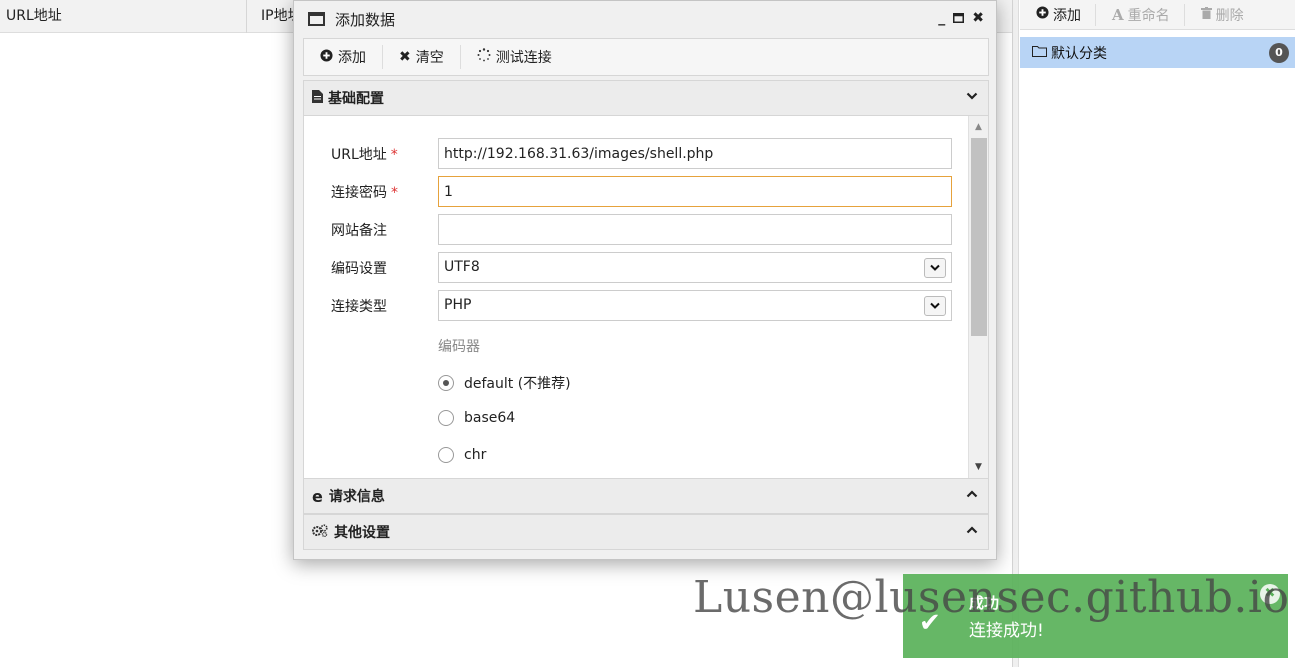 This screenshot has width=1295, height=667. I want to click on section-other-header: 其他设置, so click(646, 532).